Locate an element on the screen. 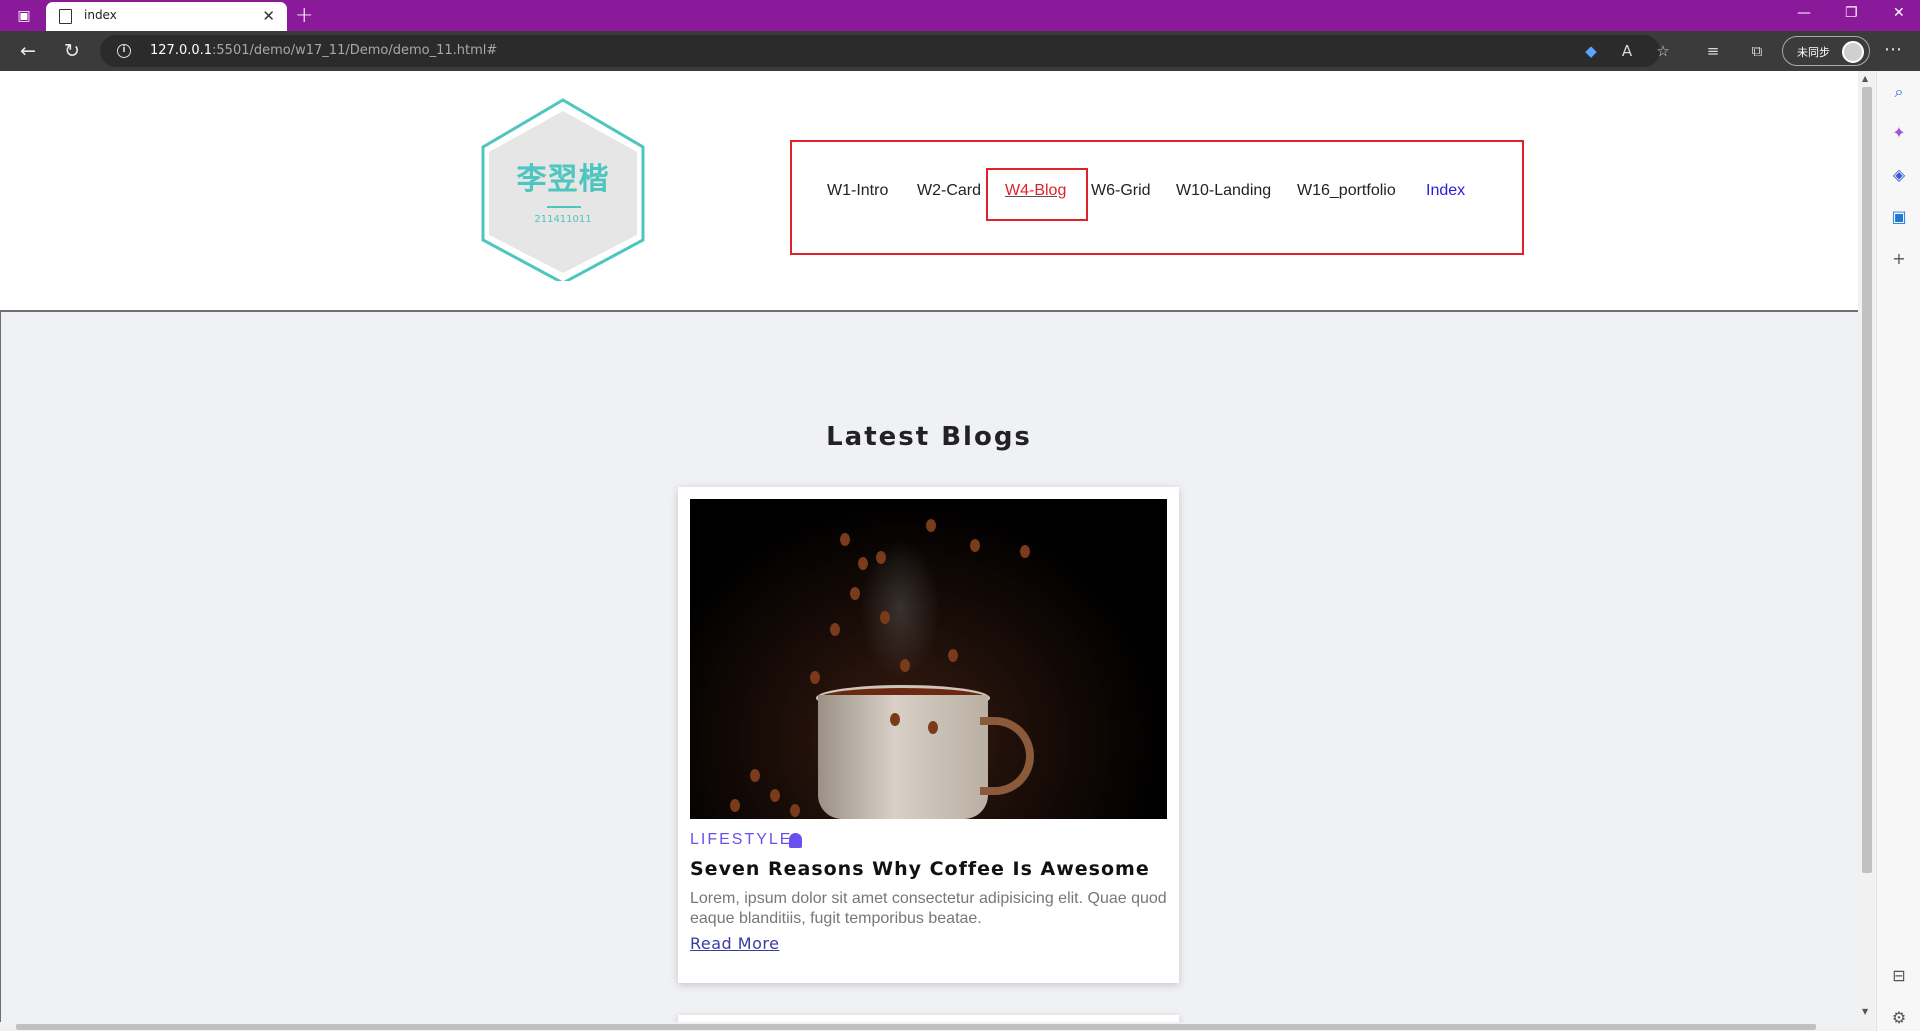  add-app-icon: + is located at coordinates (1899, 259).